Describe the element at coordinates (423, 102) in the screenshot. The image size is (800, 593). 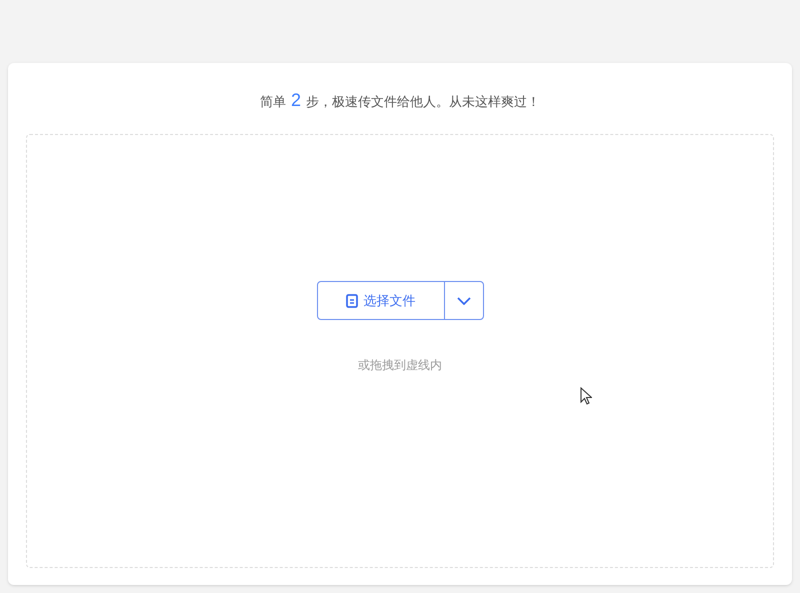
I see `headline-text: 步，极速传文件给他人。从未这样爽过！` at that location.